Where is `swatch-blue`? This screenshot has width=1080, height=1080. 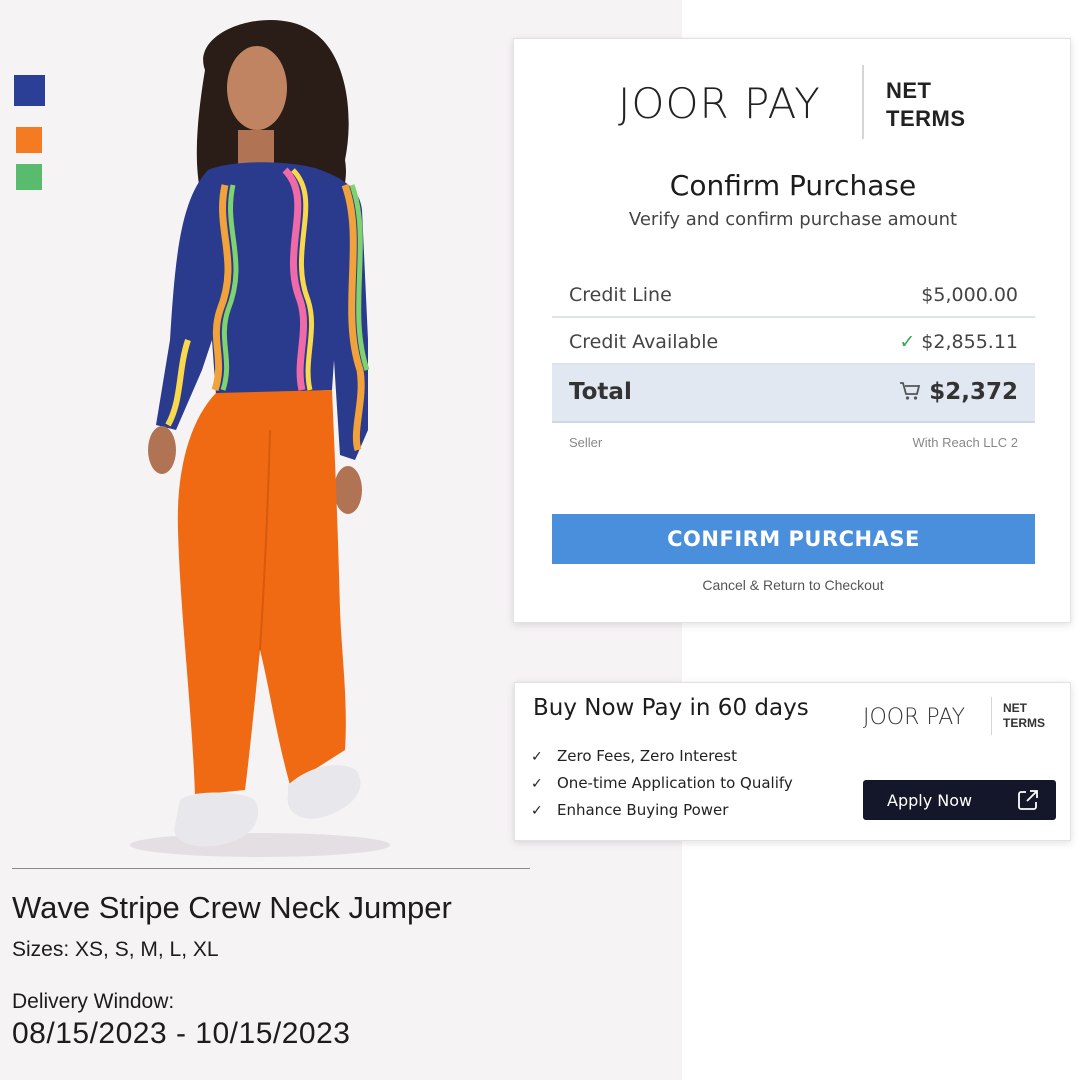
swatch-blue is located at coordinates (29, 90).